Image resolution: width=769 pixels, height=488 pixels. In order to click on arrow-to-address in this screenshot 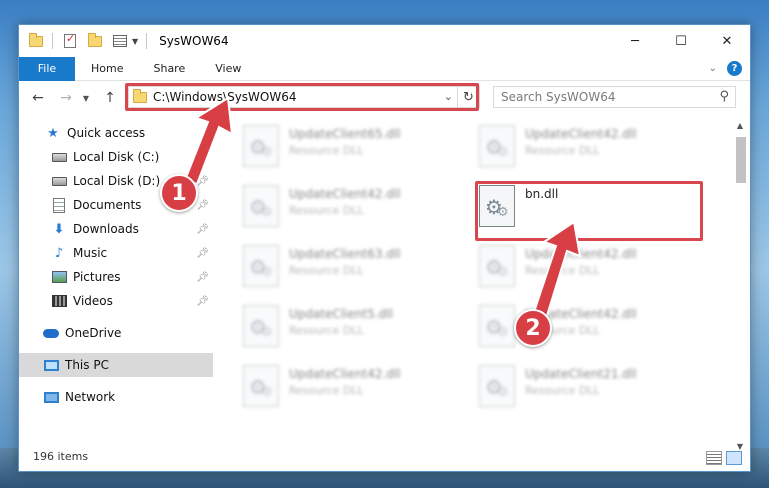, I will do `click(208, 141)`.